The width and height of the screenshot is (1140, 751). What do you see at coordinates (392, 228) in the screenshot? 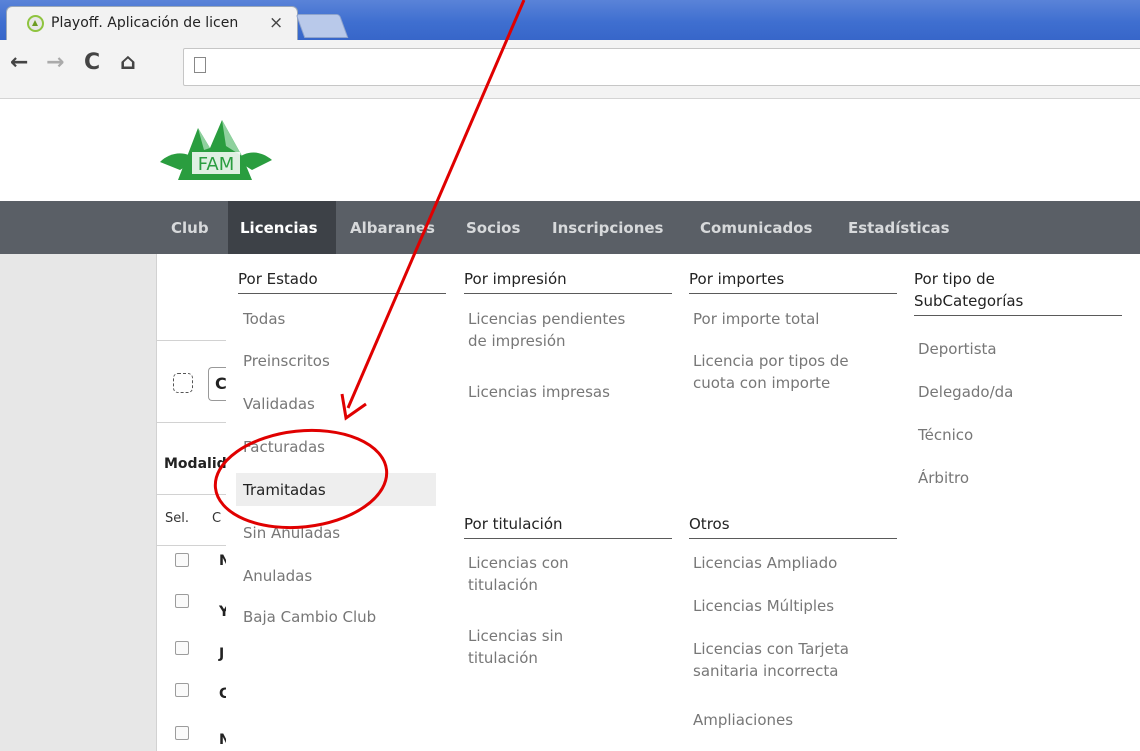
I see `nav-albaranes: Albaranes` at bounding box center [392, 228].